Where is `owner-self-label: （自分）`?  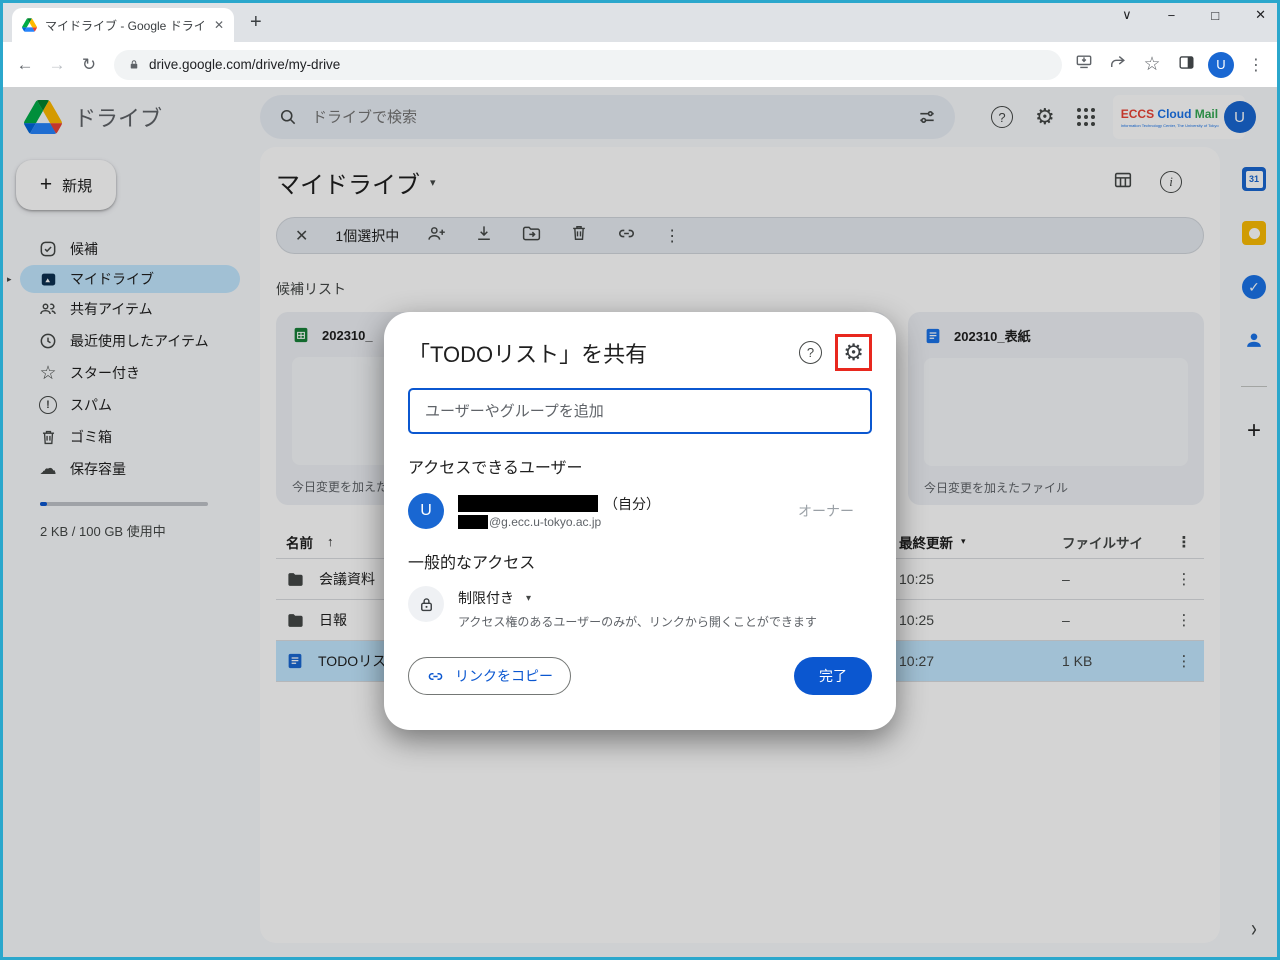
owner-self-label: （自分） is located at coordinates (632, 503).